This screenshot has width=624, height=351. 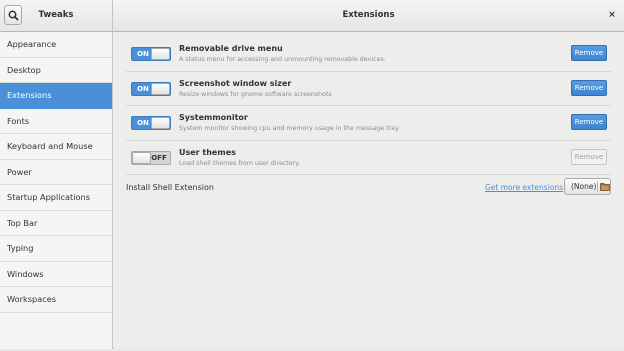 What do you see at coordinates (56, 121) in the screenshot?
I see `sidebar-item-fonts: Fonts` at bounding box center [56, 121].